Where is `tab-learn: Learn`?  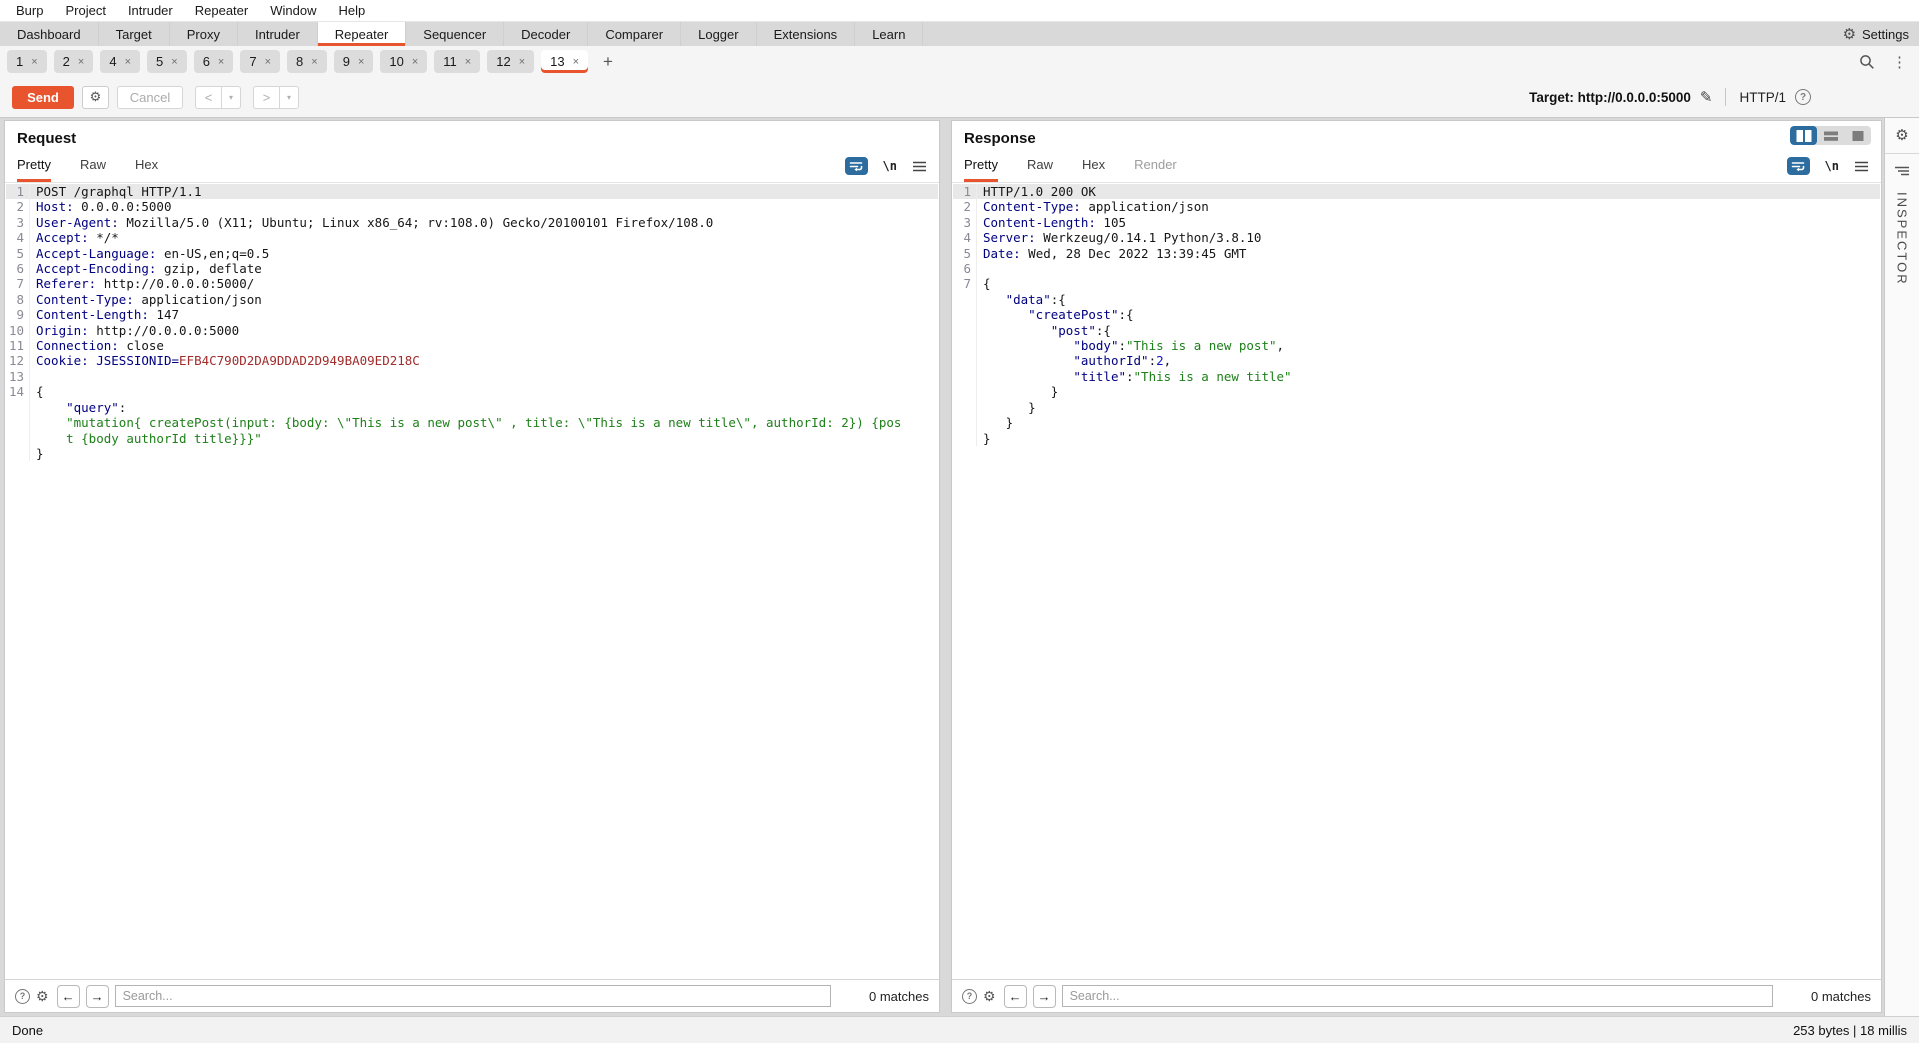 tab-learn: Learn is located at coordinates (889, 34).